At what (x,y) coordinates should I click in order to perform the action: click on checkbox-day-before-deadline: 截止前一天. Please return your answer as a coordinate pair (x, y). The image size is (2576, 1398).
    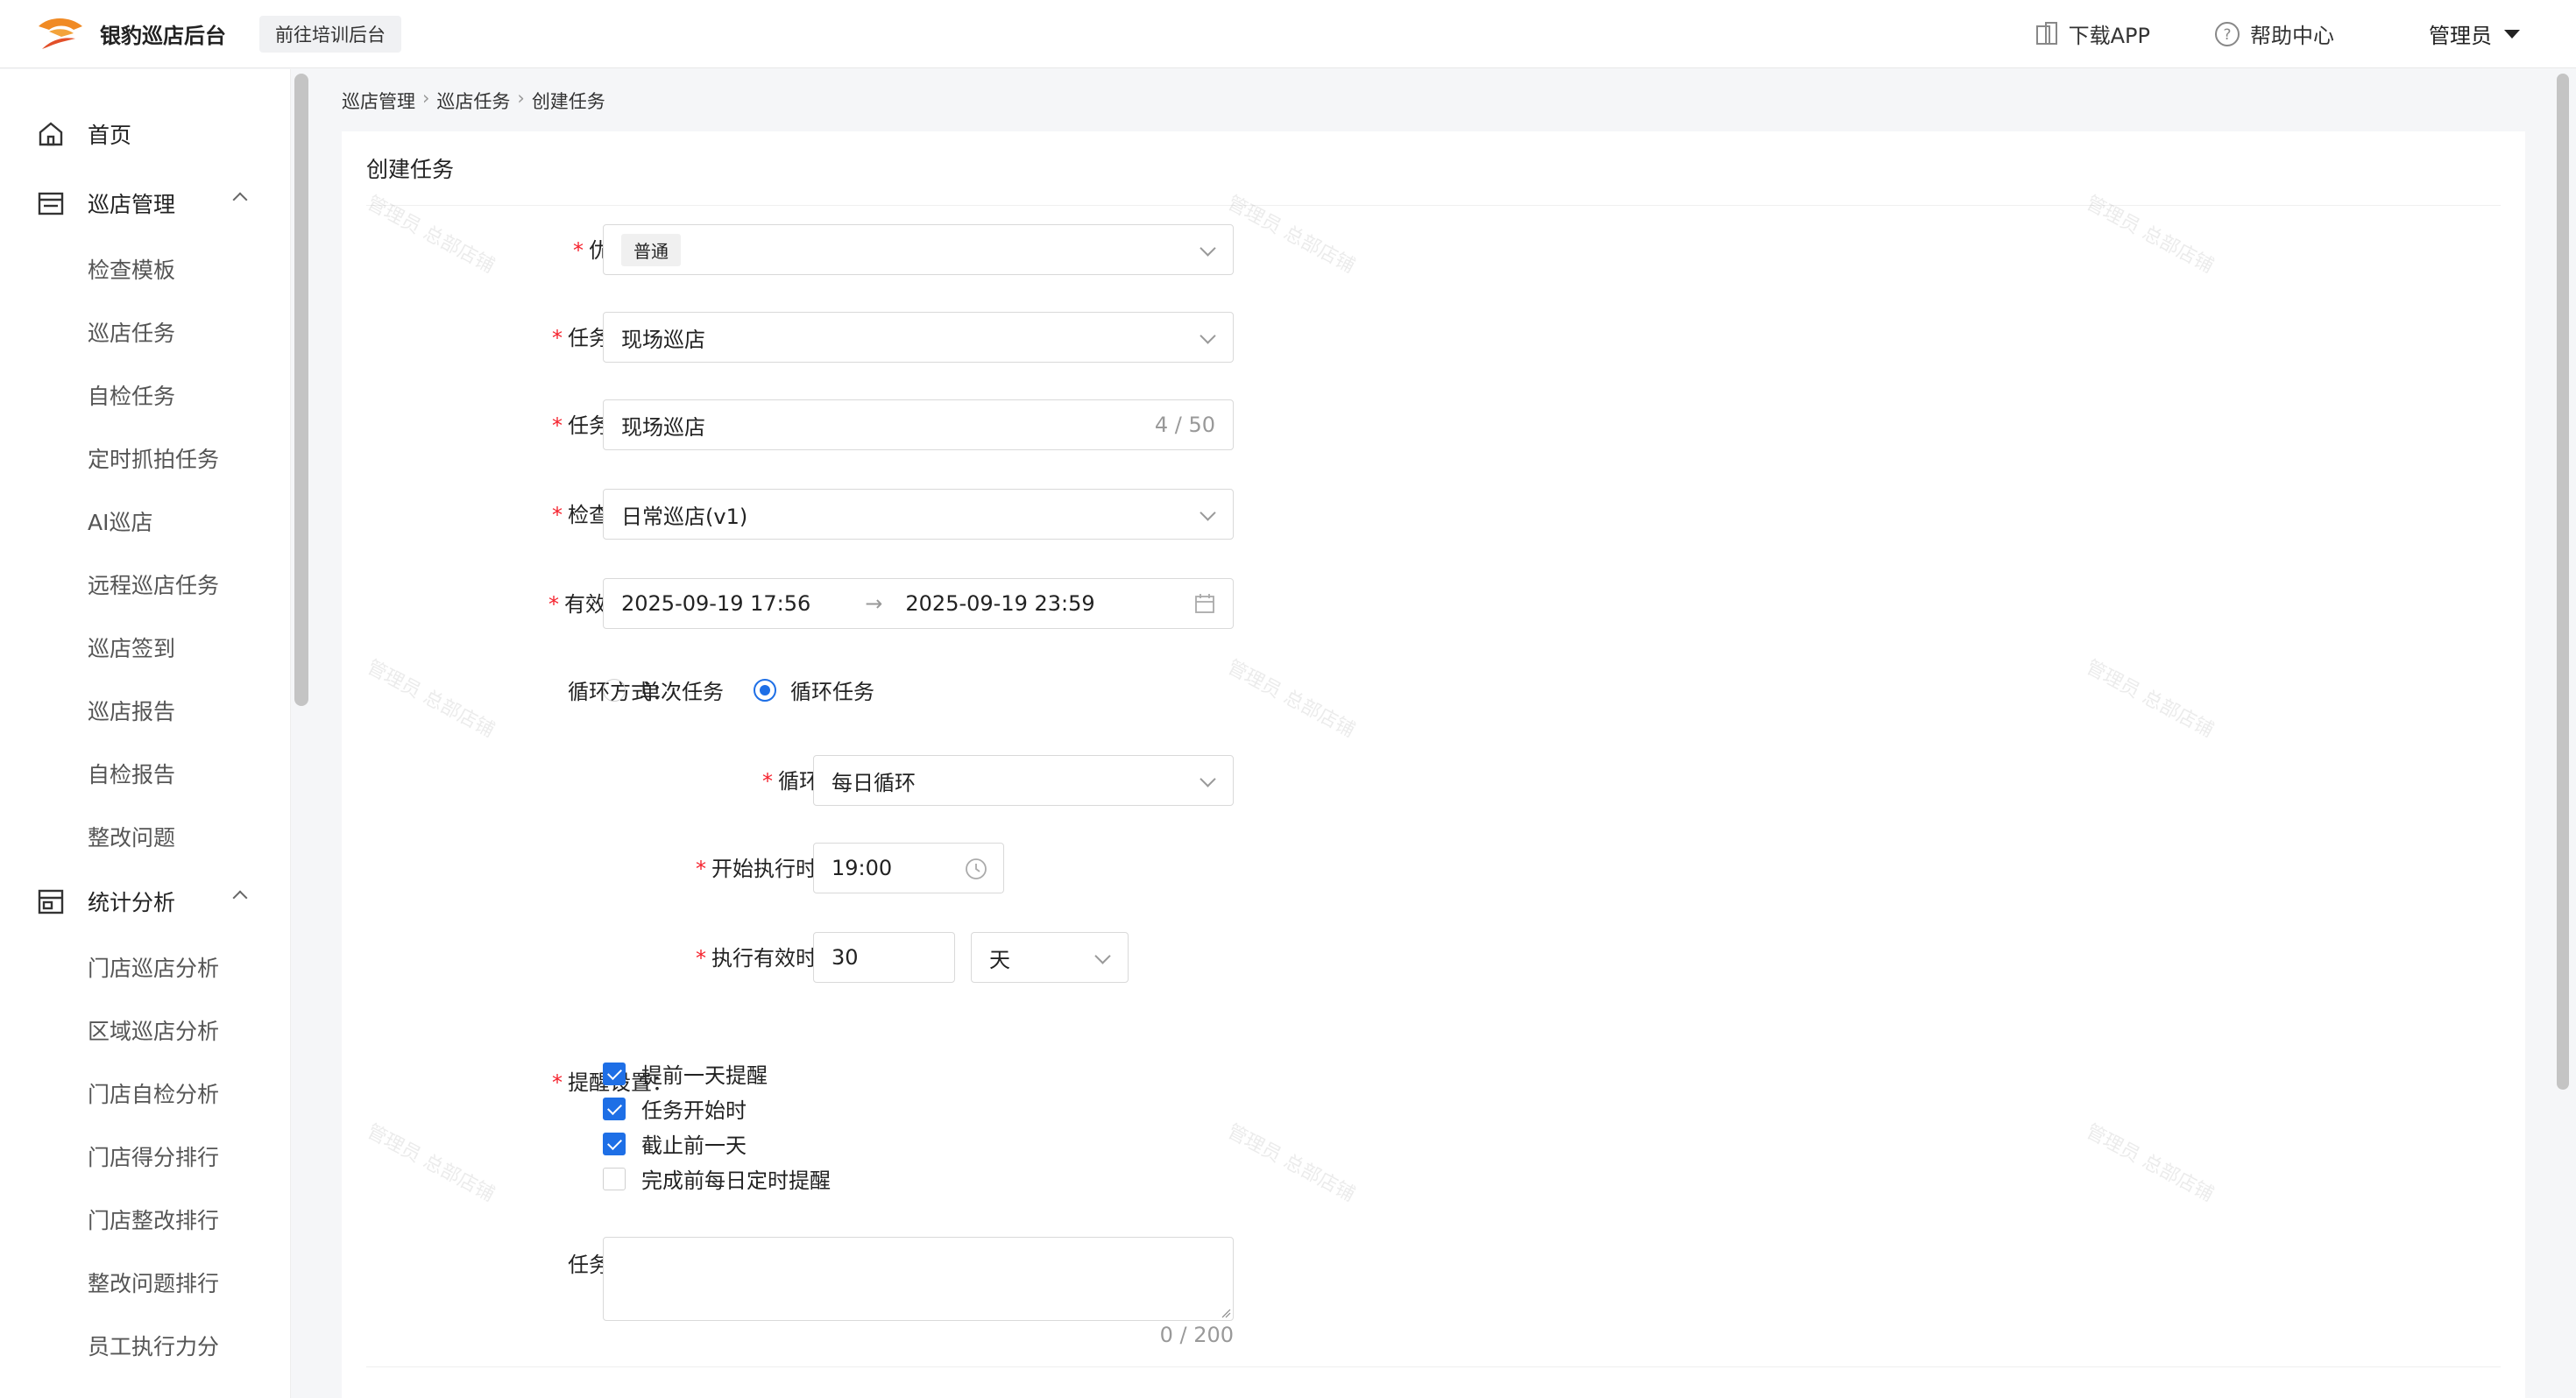
    Looking at the image, I should click on (675, 1143).